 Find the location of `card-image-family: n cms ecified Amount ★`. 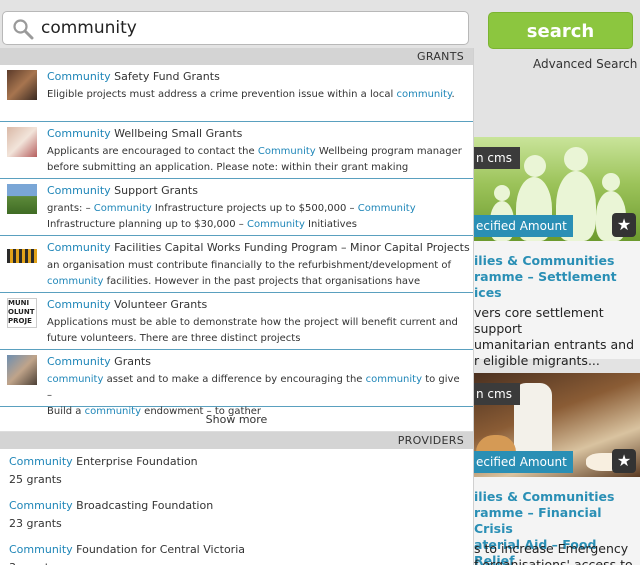

card-image-family: n cms ecified Amount ★ is located at coordinates (557, 189).